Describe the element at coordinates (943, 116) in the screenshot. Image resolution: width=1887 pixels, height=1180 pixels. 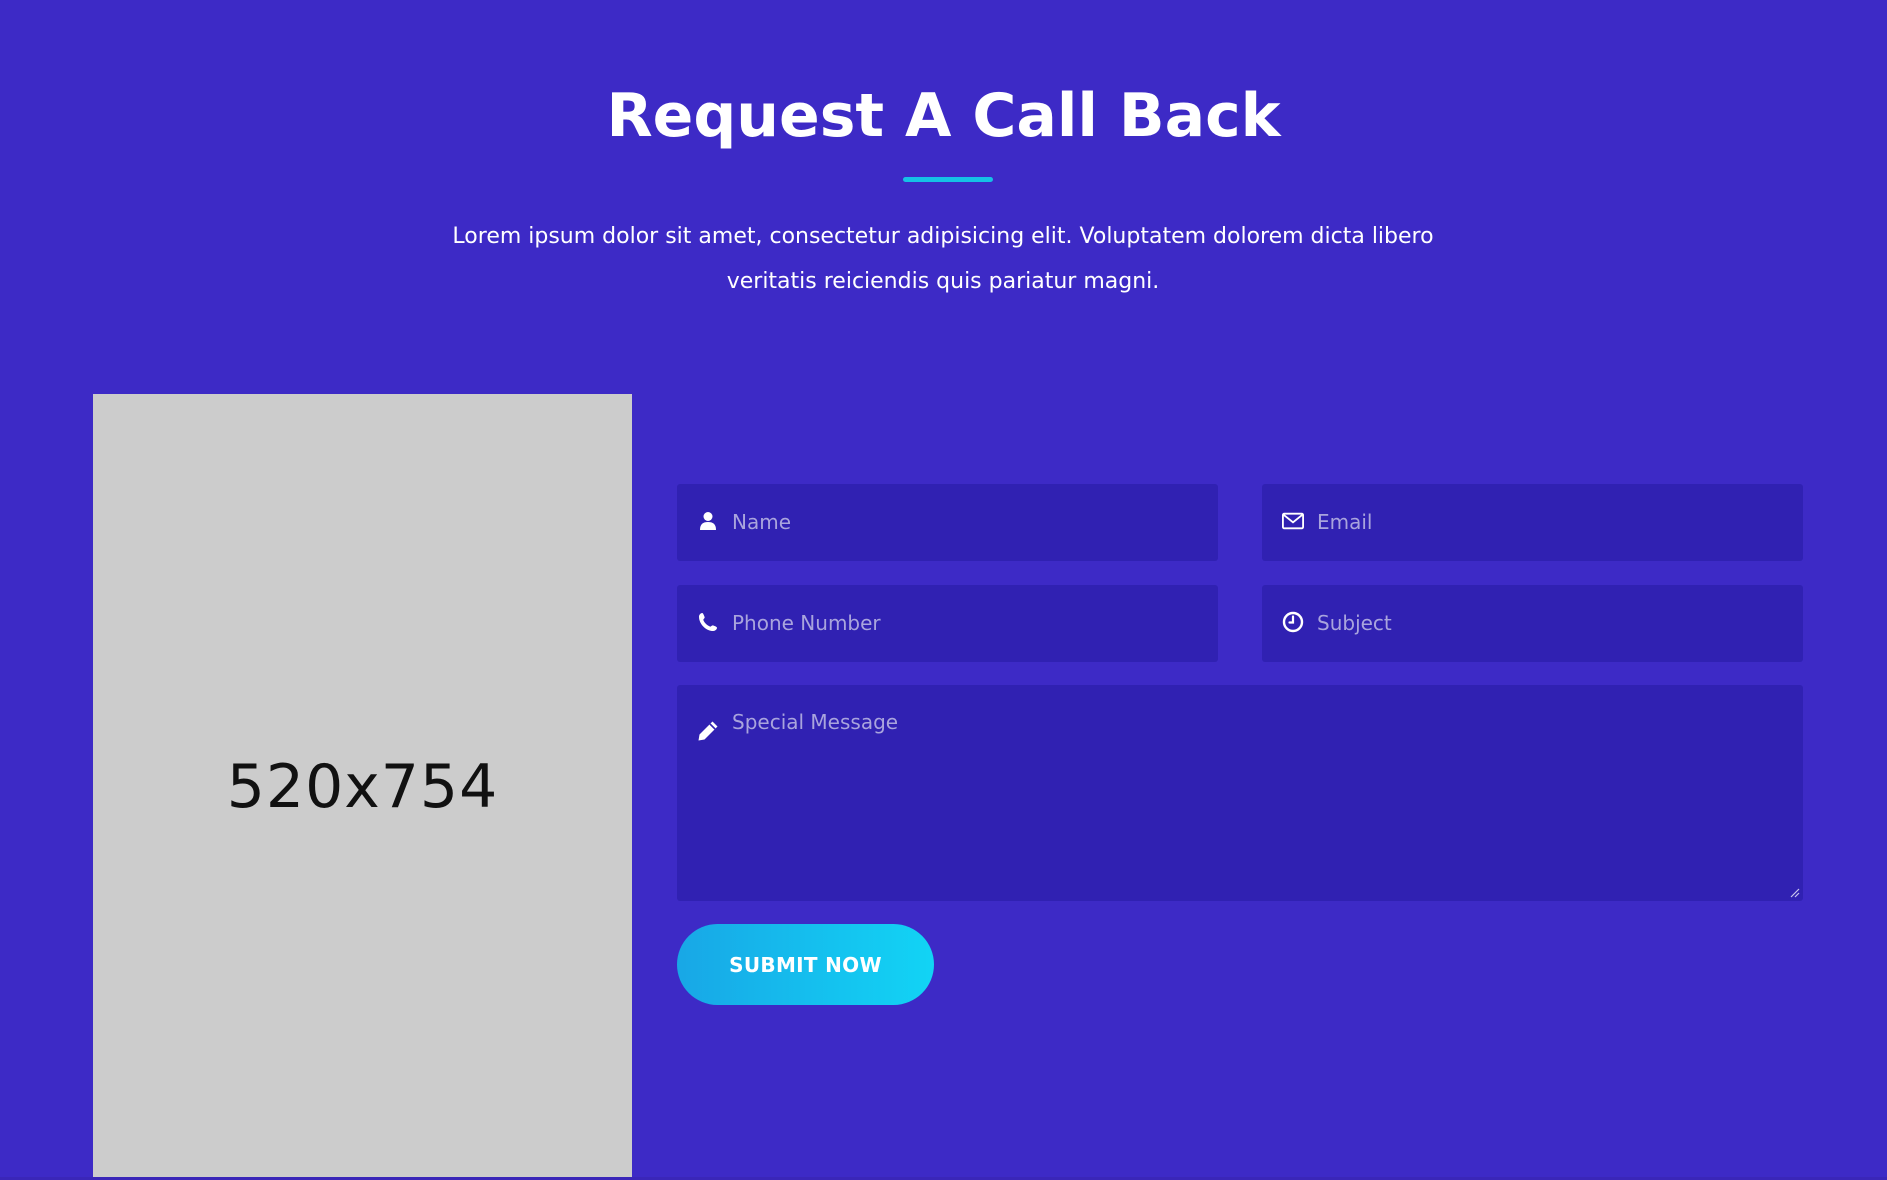
I see `section-title: Request A Call Back` at that location.